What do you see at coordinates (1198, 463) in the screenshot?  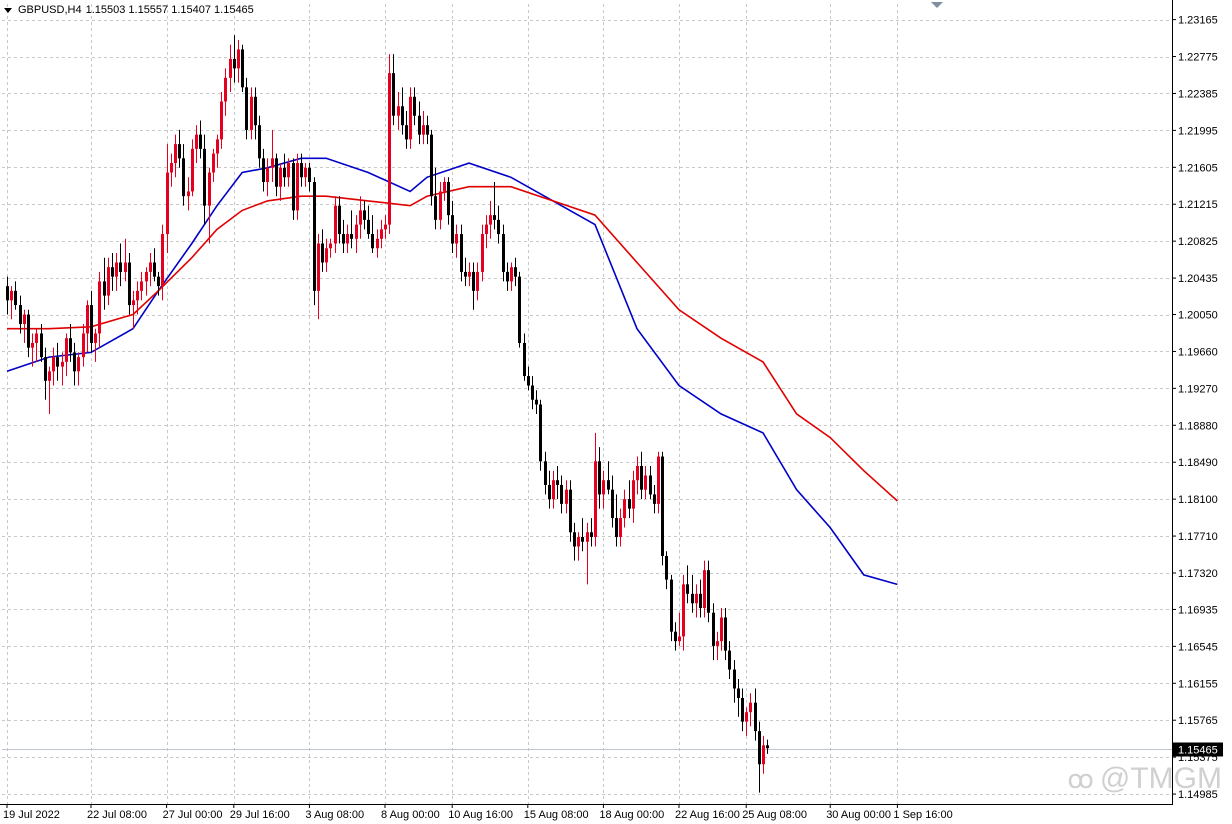 I see `price-tick-label: 1.18490` at bounding box center [1198, 463].